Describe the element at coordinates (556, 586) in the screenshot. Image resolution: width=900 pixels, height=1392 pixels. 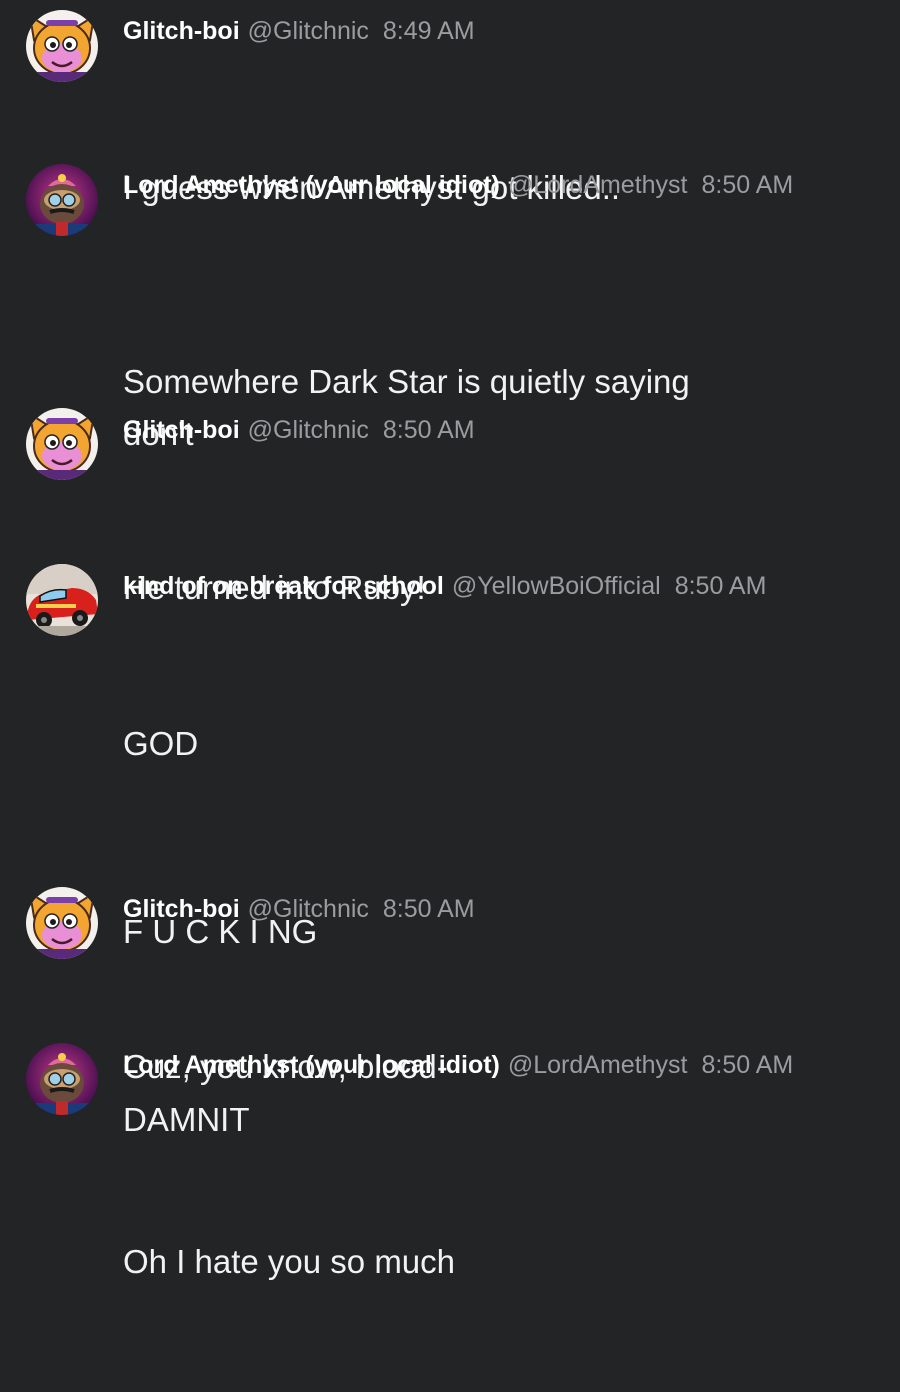
I see `author-handle: @YellowBoiOfficial` at that location.